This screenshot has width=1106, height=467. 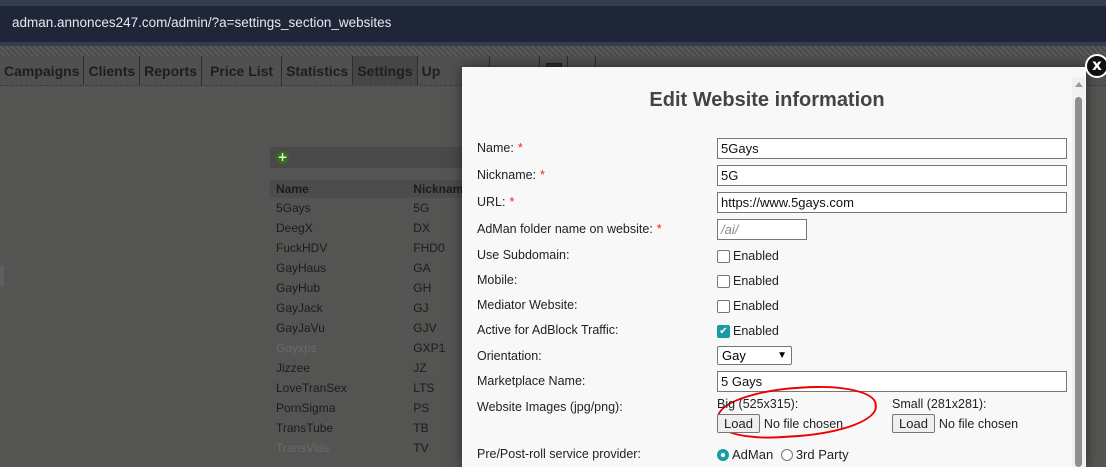 I want to click on nav-statistics: Statistics, so click(x=318, y=70).